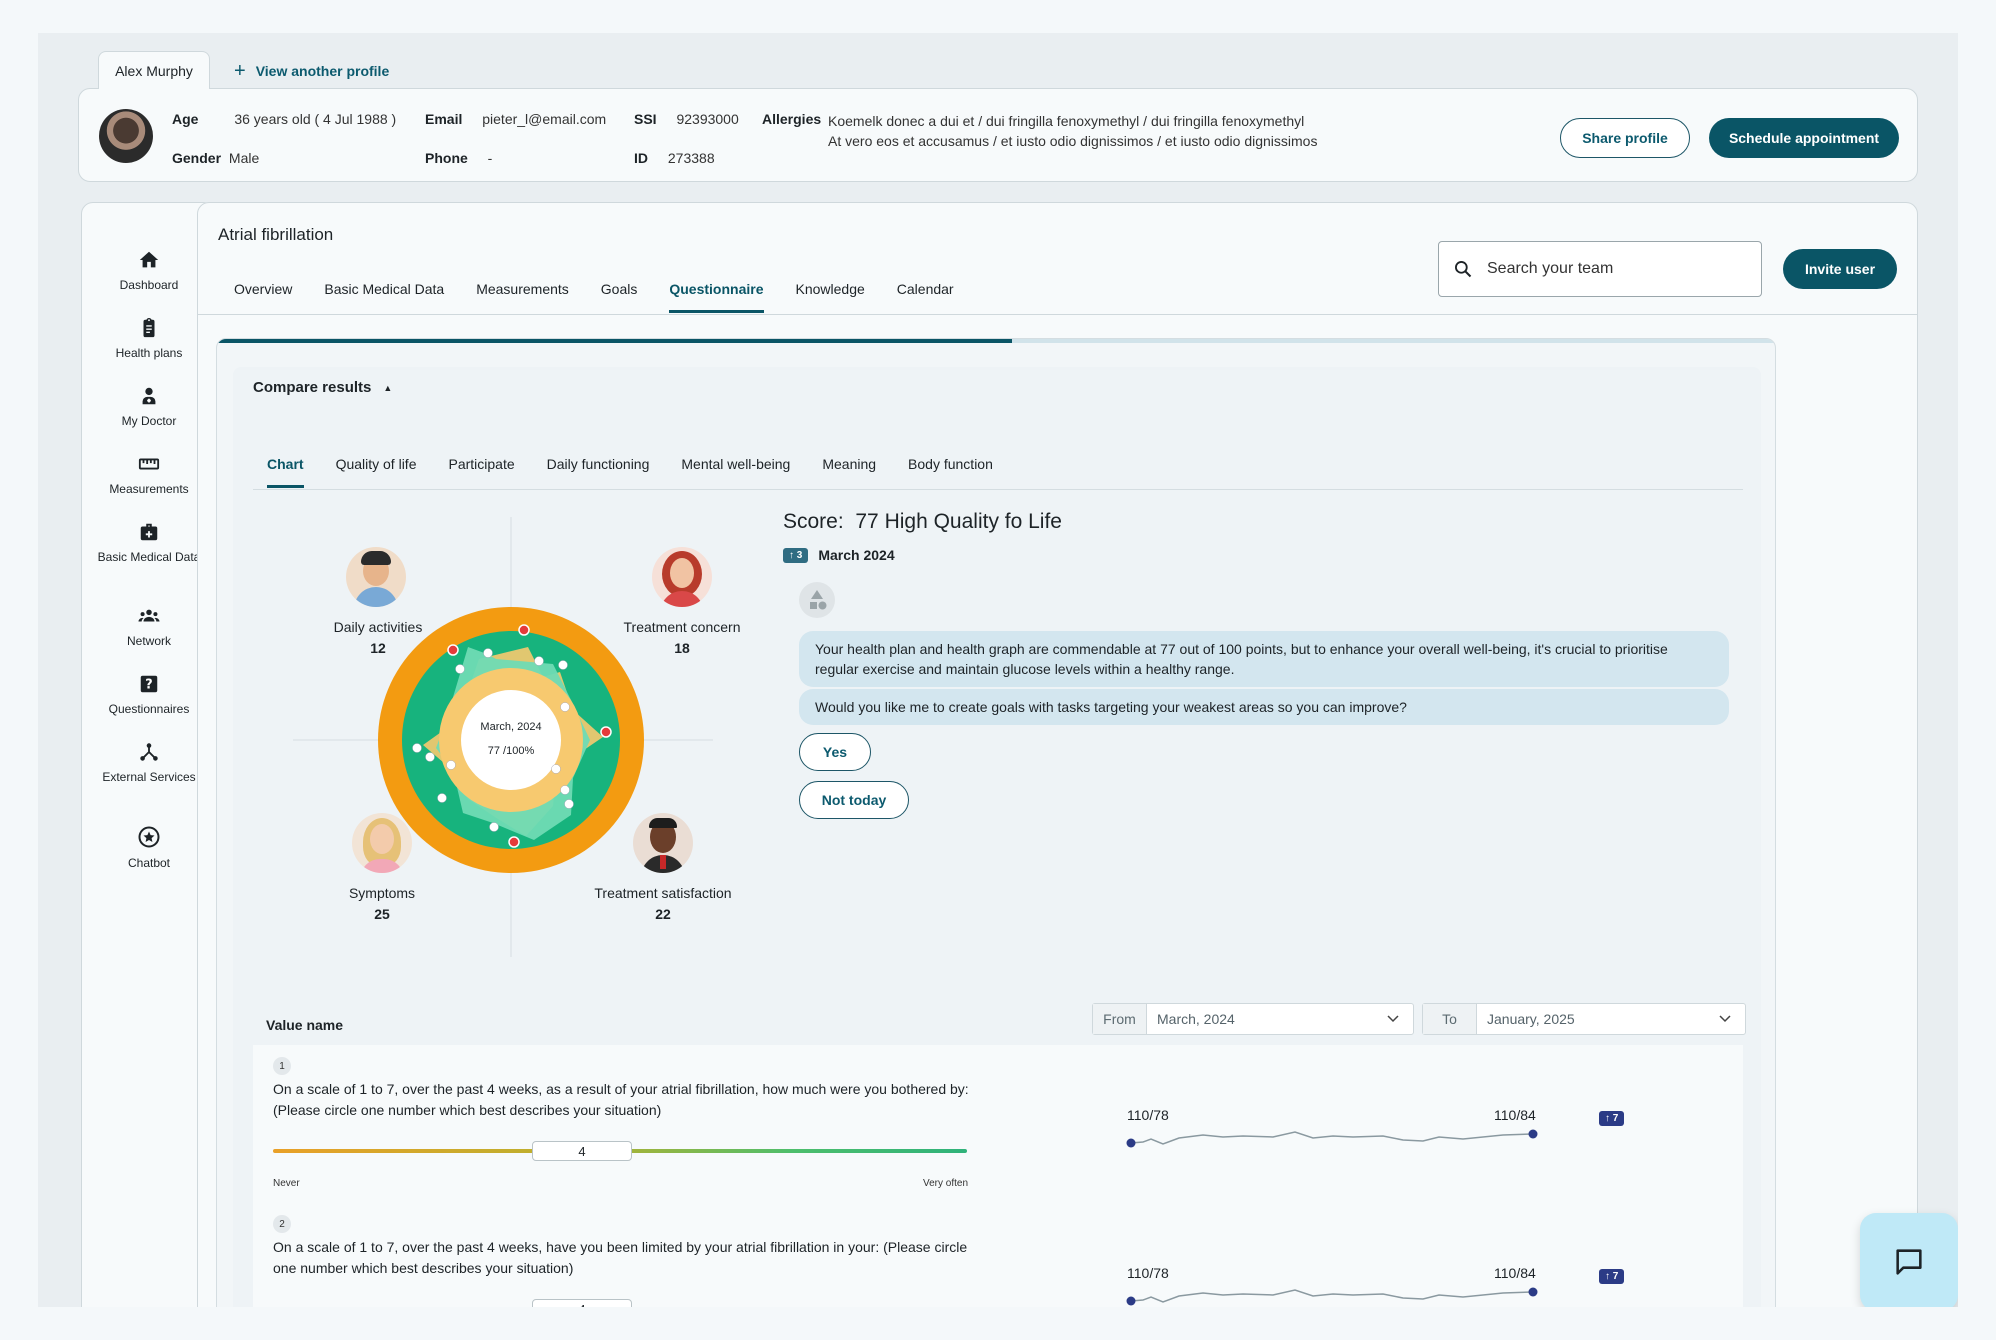 Image resolution: width=1996 pixels, height=1340 pixels. Describe the element at coordinates (716, 297) in the screenshot. I see `tab-questionnaire: Questionnaire` at that location.